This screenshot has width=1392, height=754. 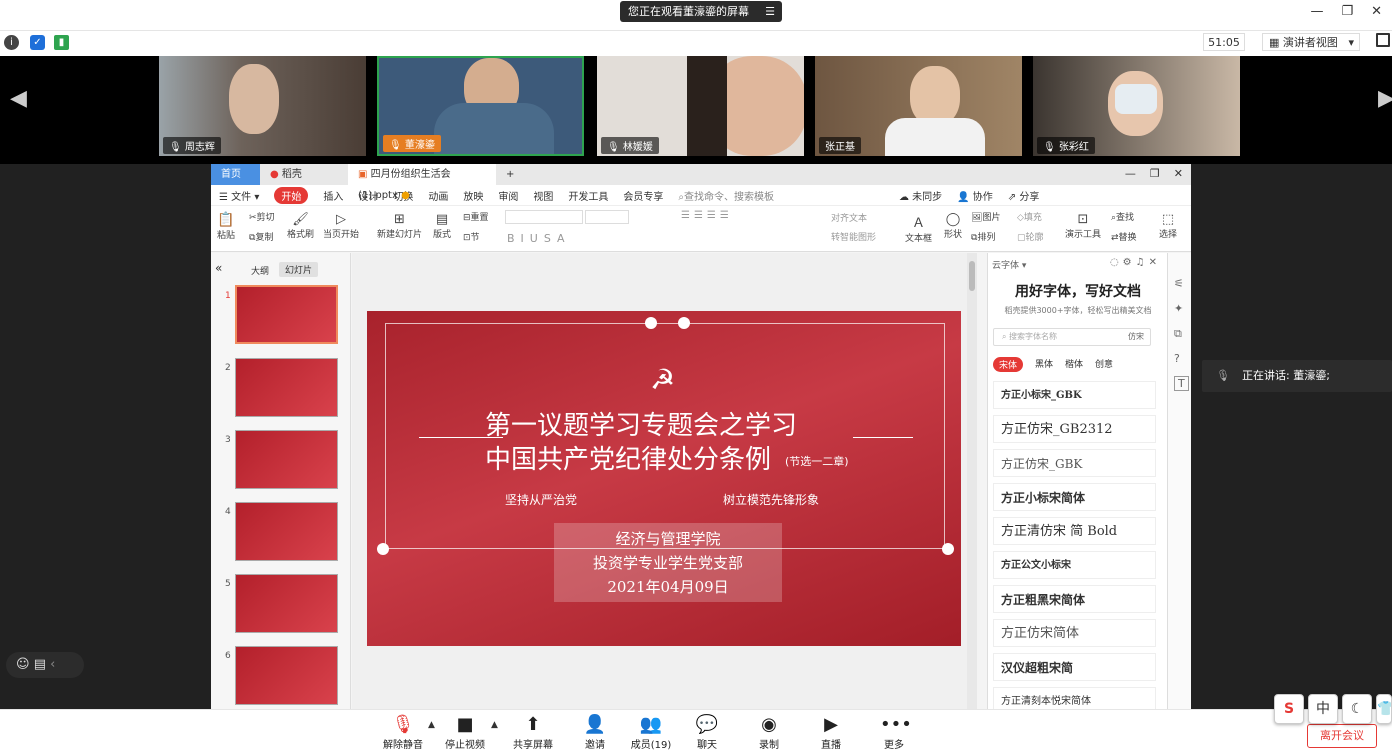 I want to click on collab-button: 👤 协作, so click(x=975, y=195).